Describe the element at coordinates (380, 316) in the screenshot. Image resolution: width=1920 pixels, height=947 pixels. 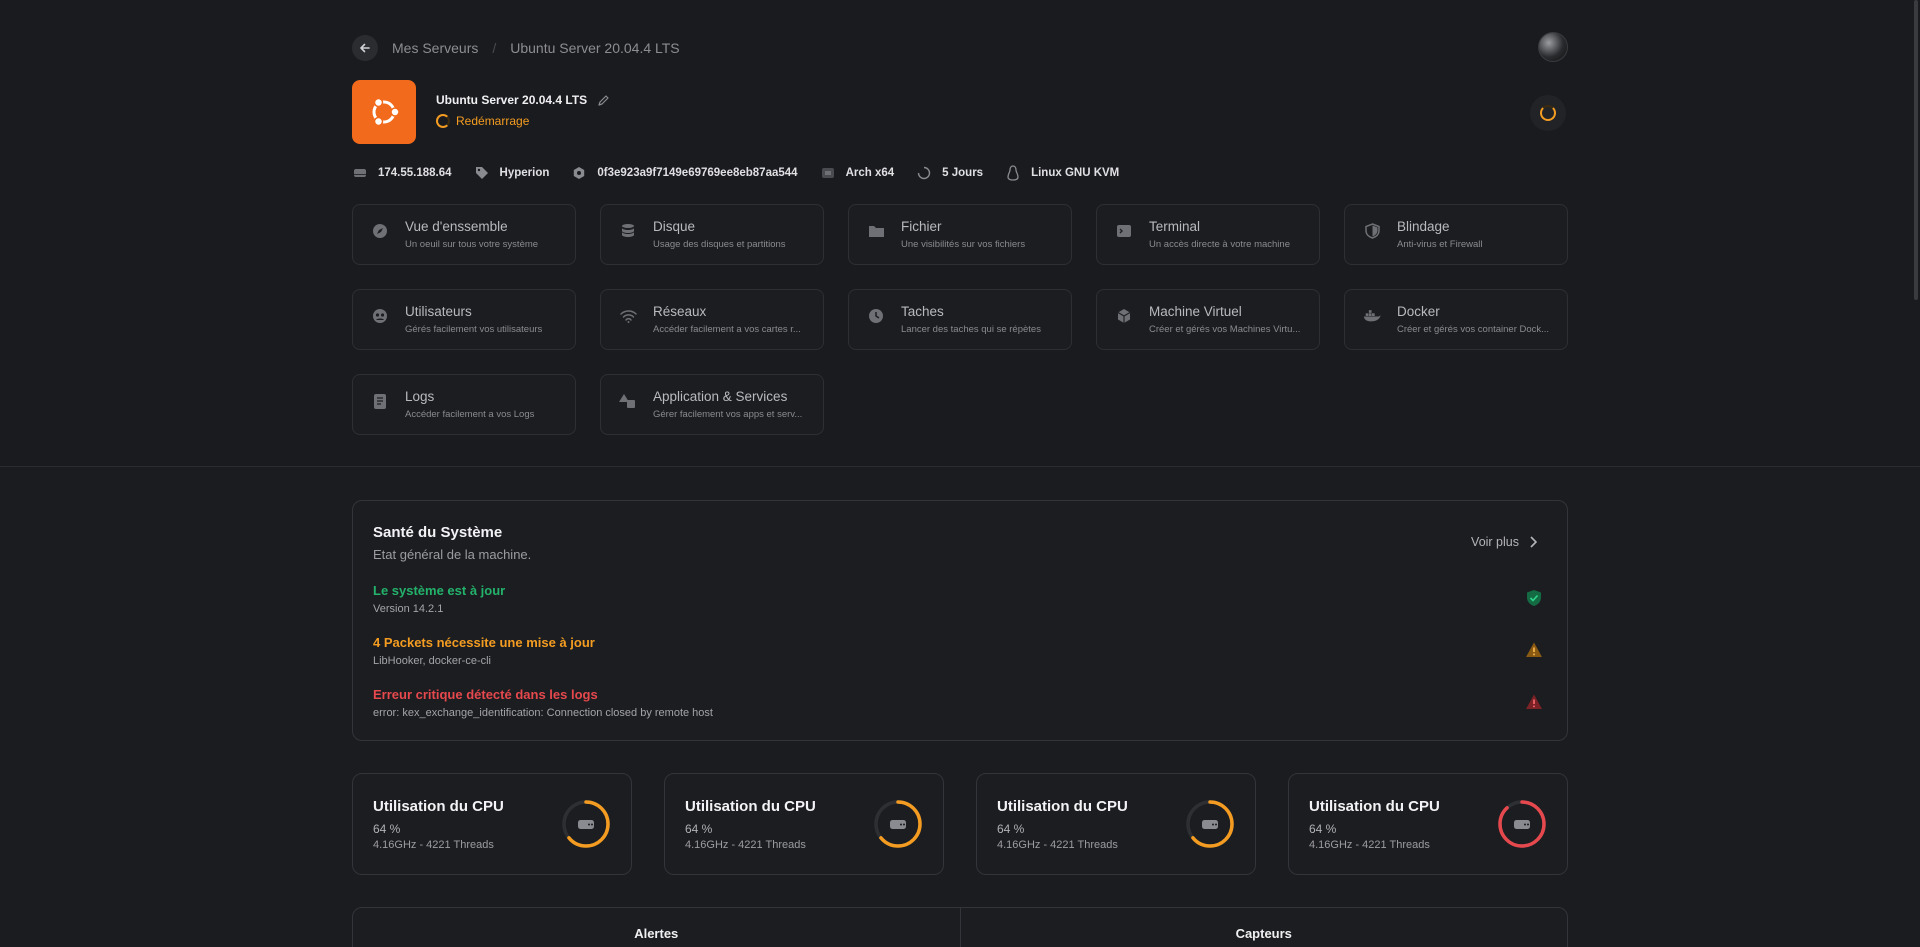
I see `users-icon` at that location.